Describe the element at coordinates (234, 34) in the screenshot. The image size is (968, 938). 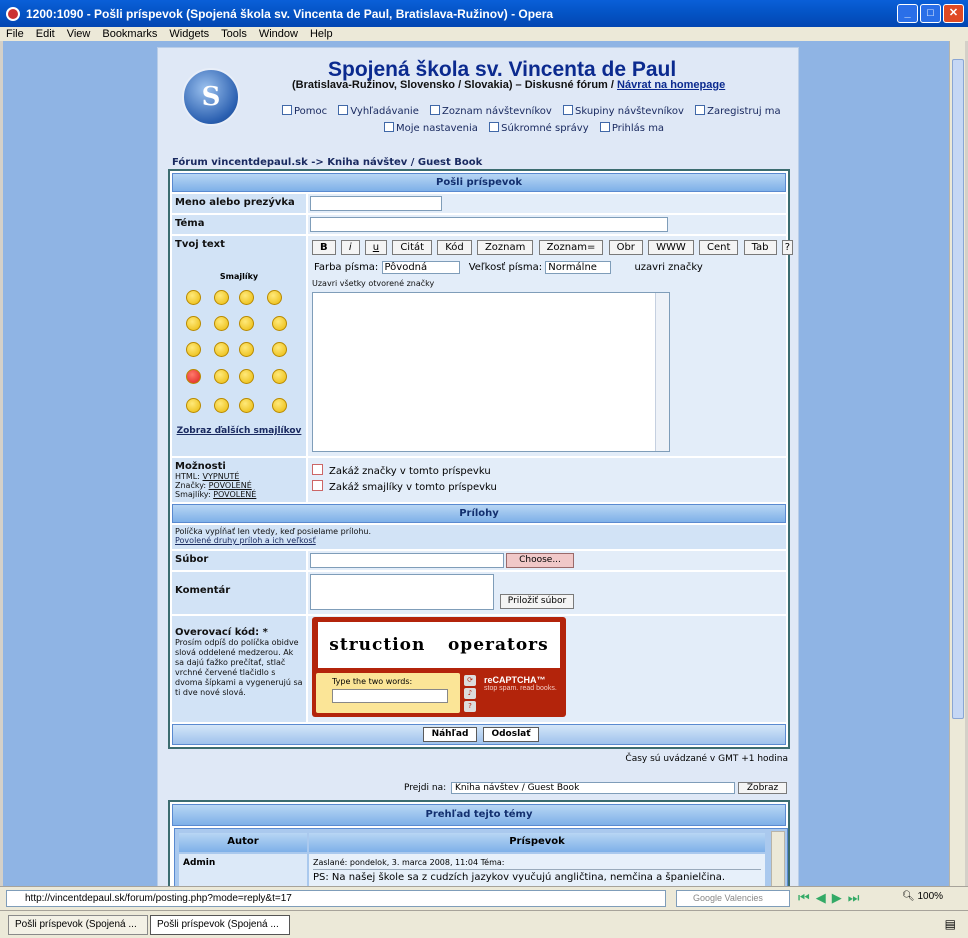
I see `menu-tools: Tools` at that location.